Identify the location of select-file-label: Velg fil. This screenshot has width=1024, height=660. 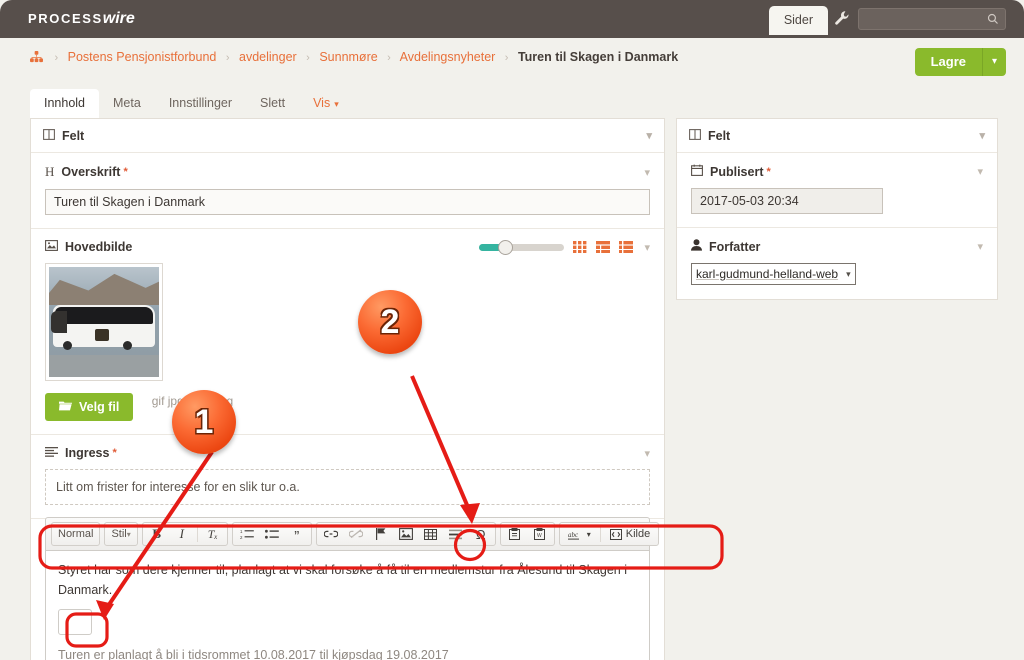
(99, 407).